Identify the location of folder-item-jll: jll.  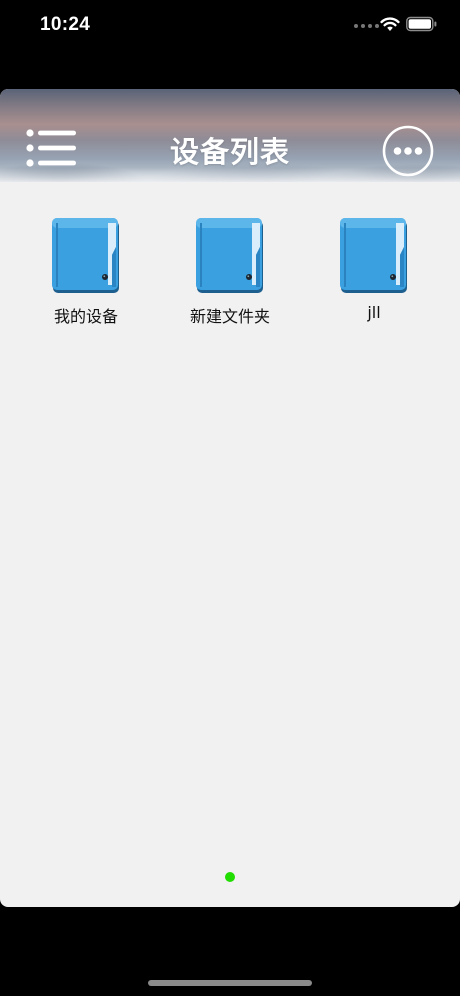
(374, 268).